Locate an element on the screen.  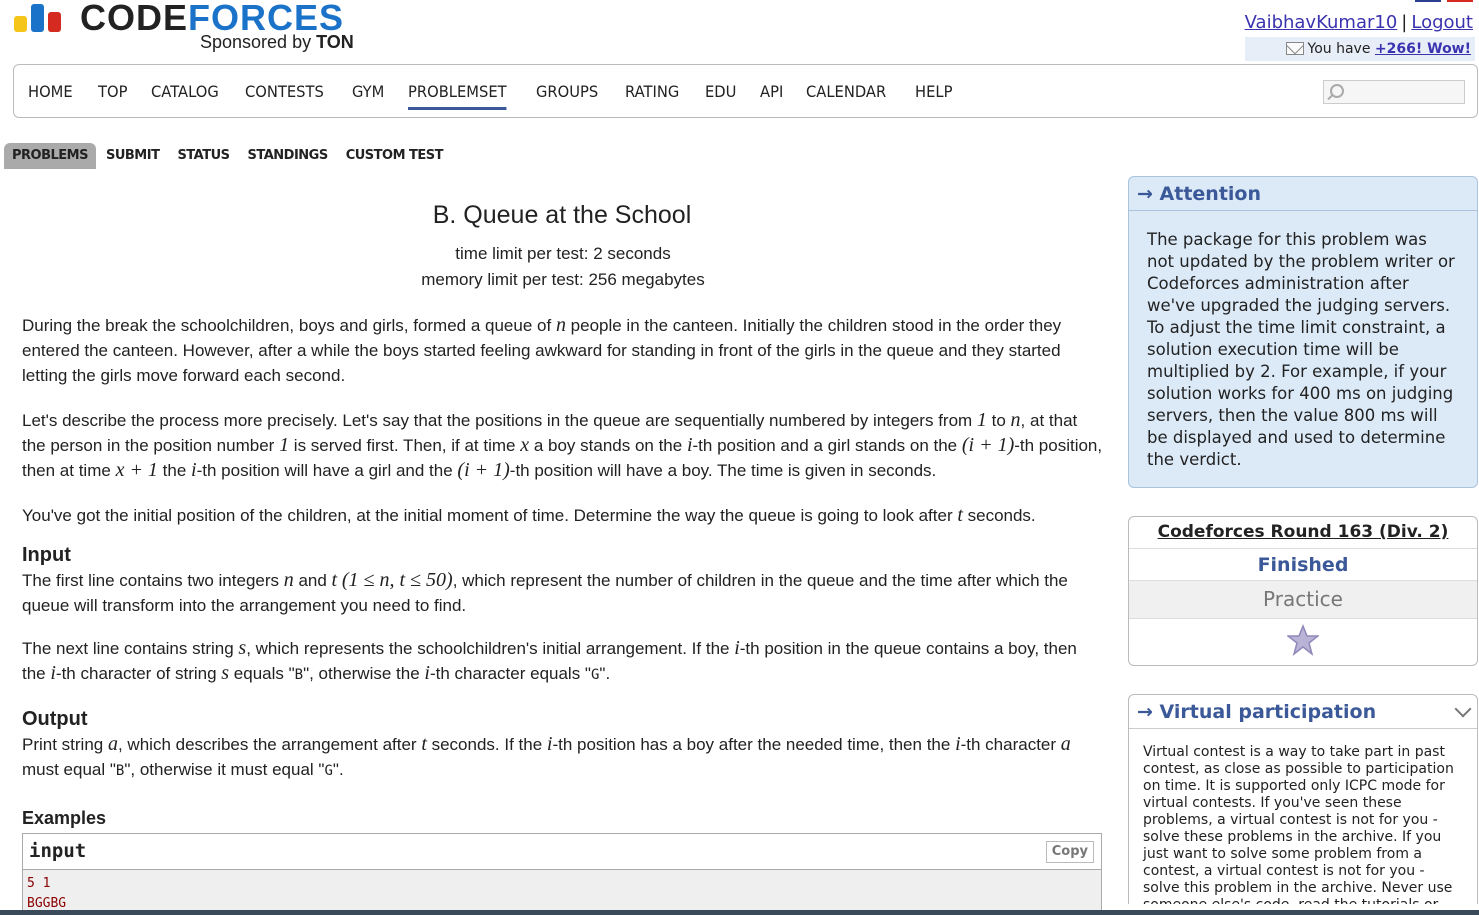
tab-custom-test: CUSTOM TEST is located at coordinates (395, 156).